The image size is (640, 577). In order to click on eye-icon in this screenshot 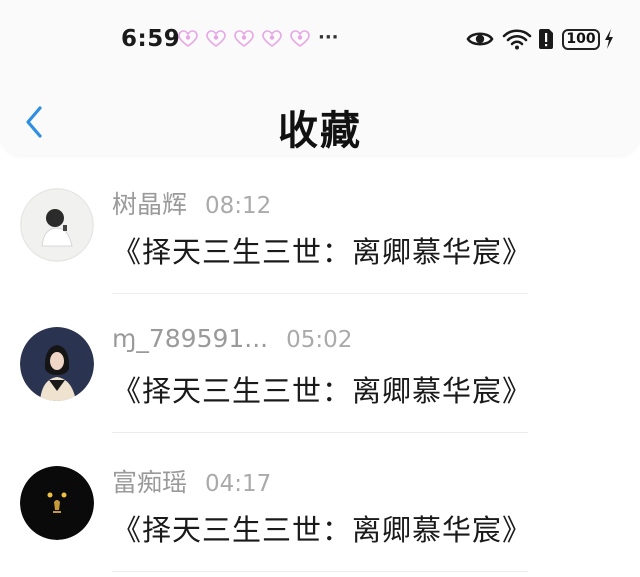, I will do `click(480, 39)`.